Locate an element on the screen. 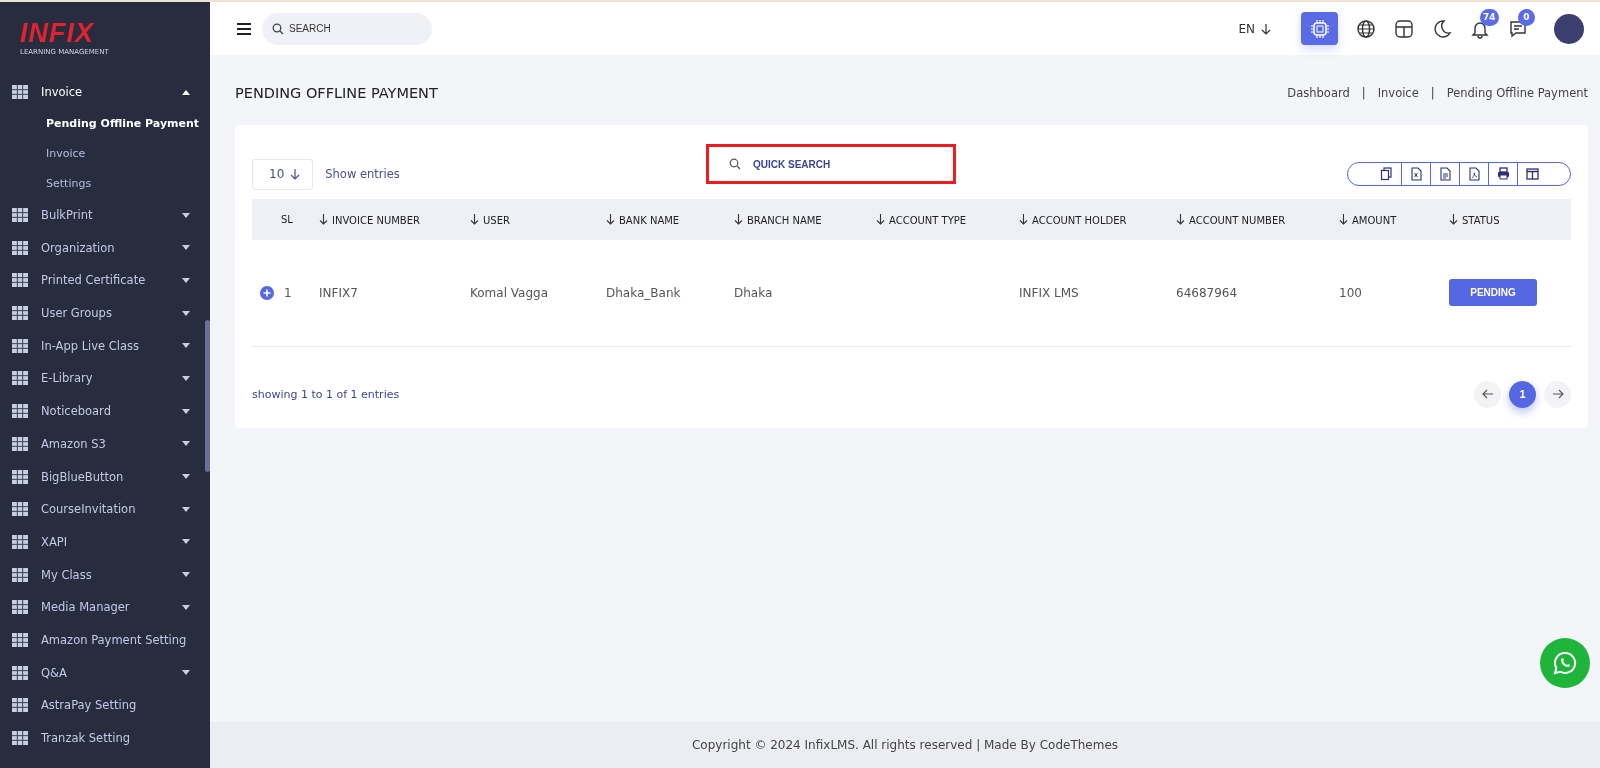 Image resolution: width=1600 pixels, height=768 pixels. column-header: ACCOUNT HOLDER is located at coordinates (1096, 219).